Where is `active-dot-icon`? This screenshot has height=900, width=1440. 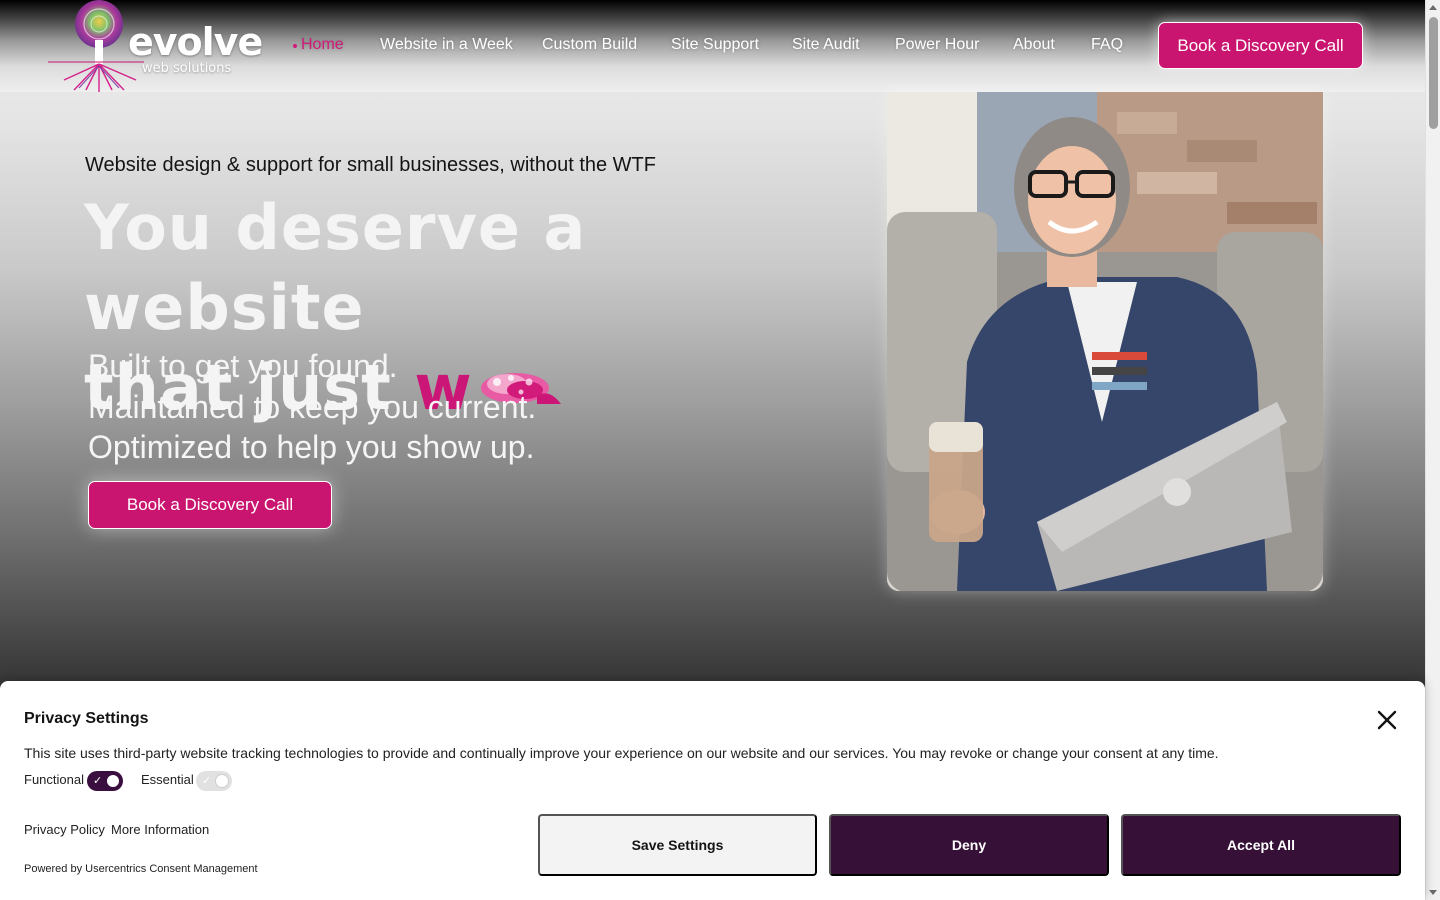 active-dot-icon is located at coordinates (295, 46).